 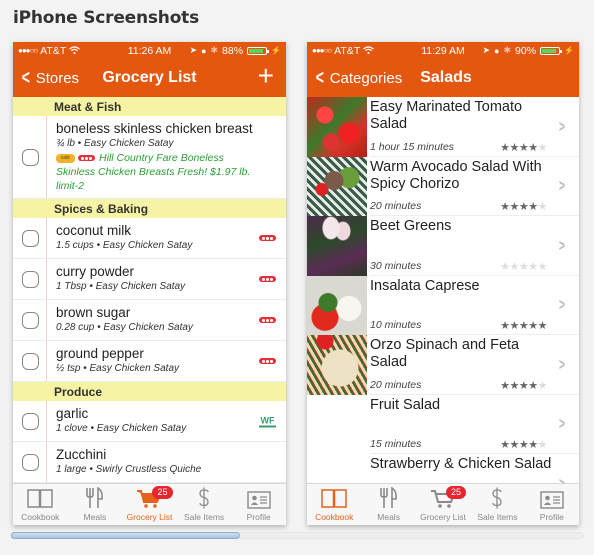 I want to click on back-button: < Categories, so click(x=354, y=78).